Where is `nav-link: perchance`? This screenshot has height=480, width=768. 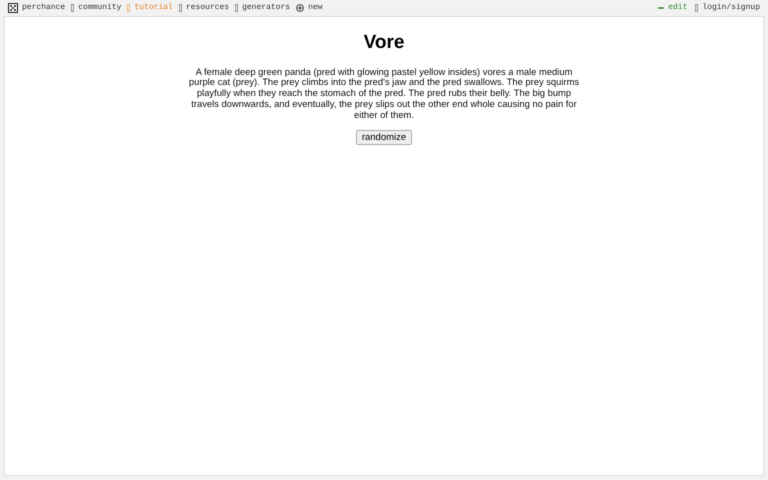 nav-link: perchance is located at coordinates (37, 8).